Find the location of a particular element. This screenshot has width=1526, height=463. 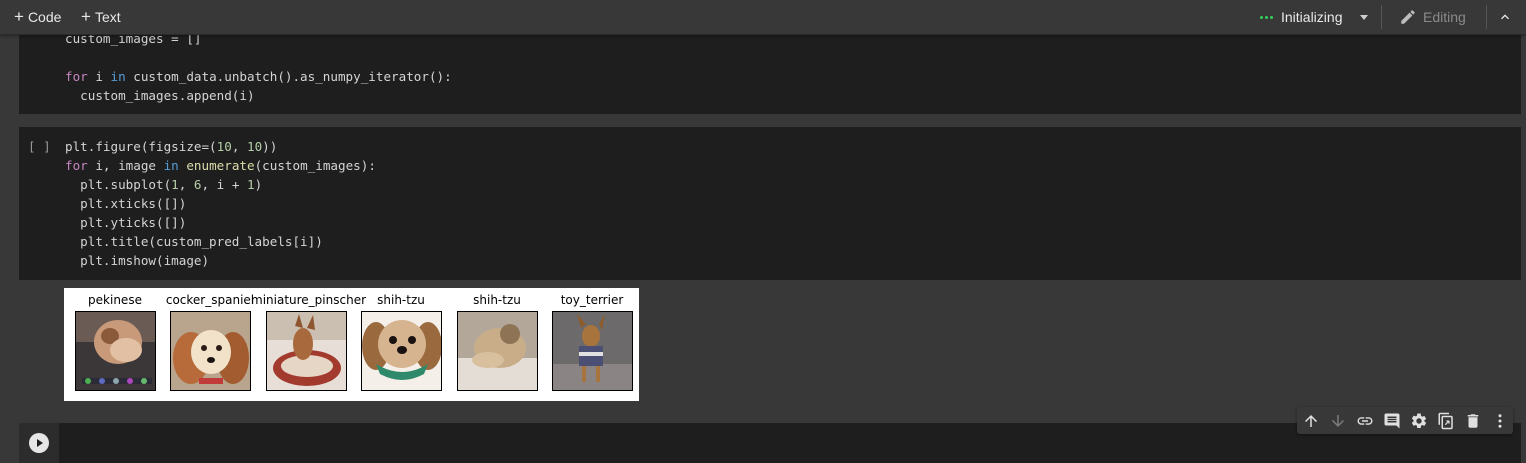

chevron-up-icon is located at coordinates (1505, 17).